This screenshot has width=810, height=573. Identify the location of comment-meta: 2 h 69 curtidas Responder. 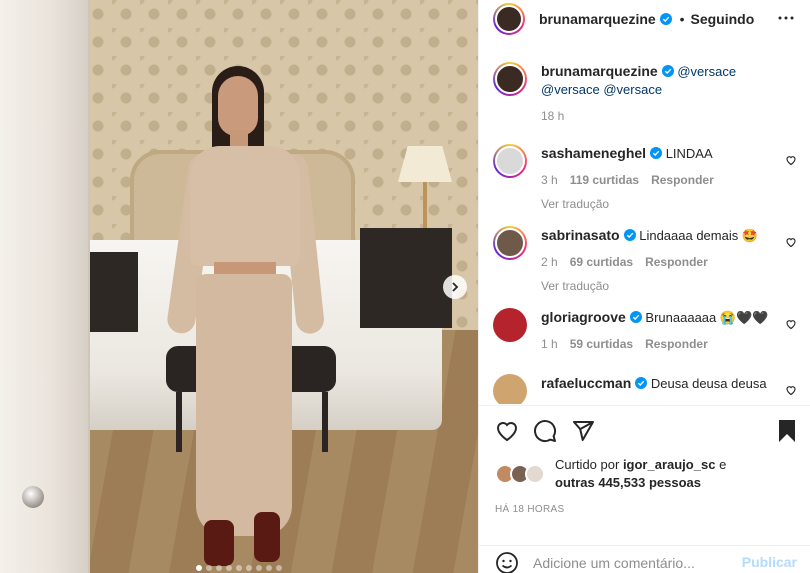
(661, 262).